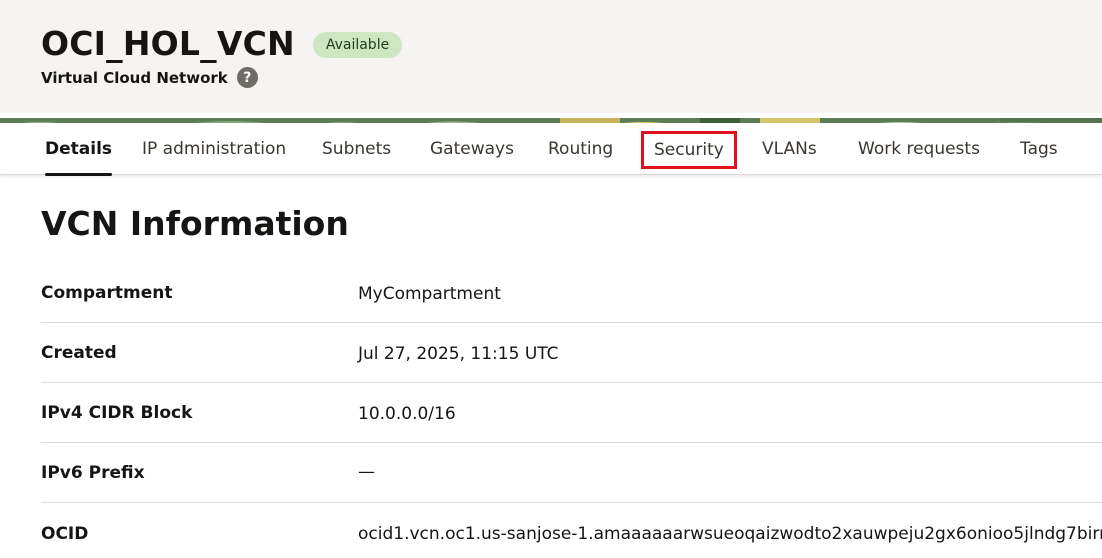 Image resolution: width=1102 pixels, height=558 pixels. I want to click on help-icon: ?, so click(247, 77).